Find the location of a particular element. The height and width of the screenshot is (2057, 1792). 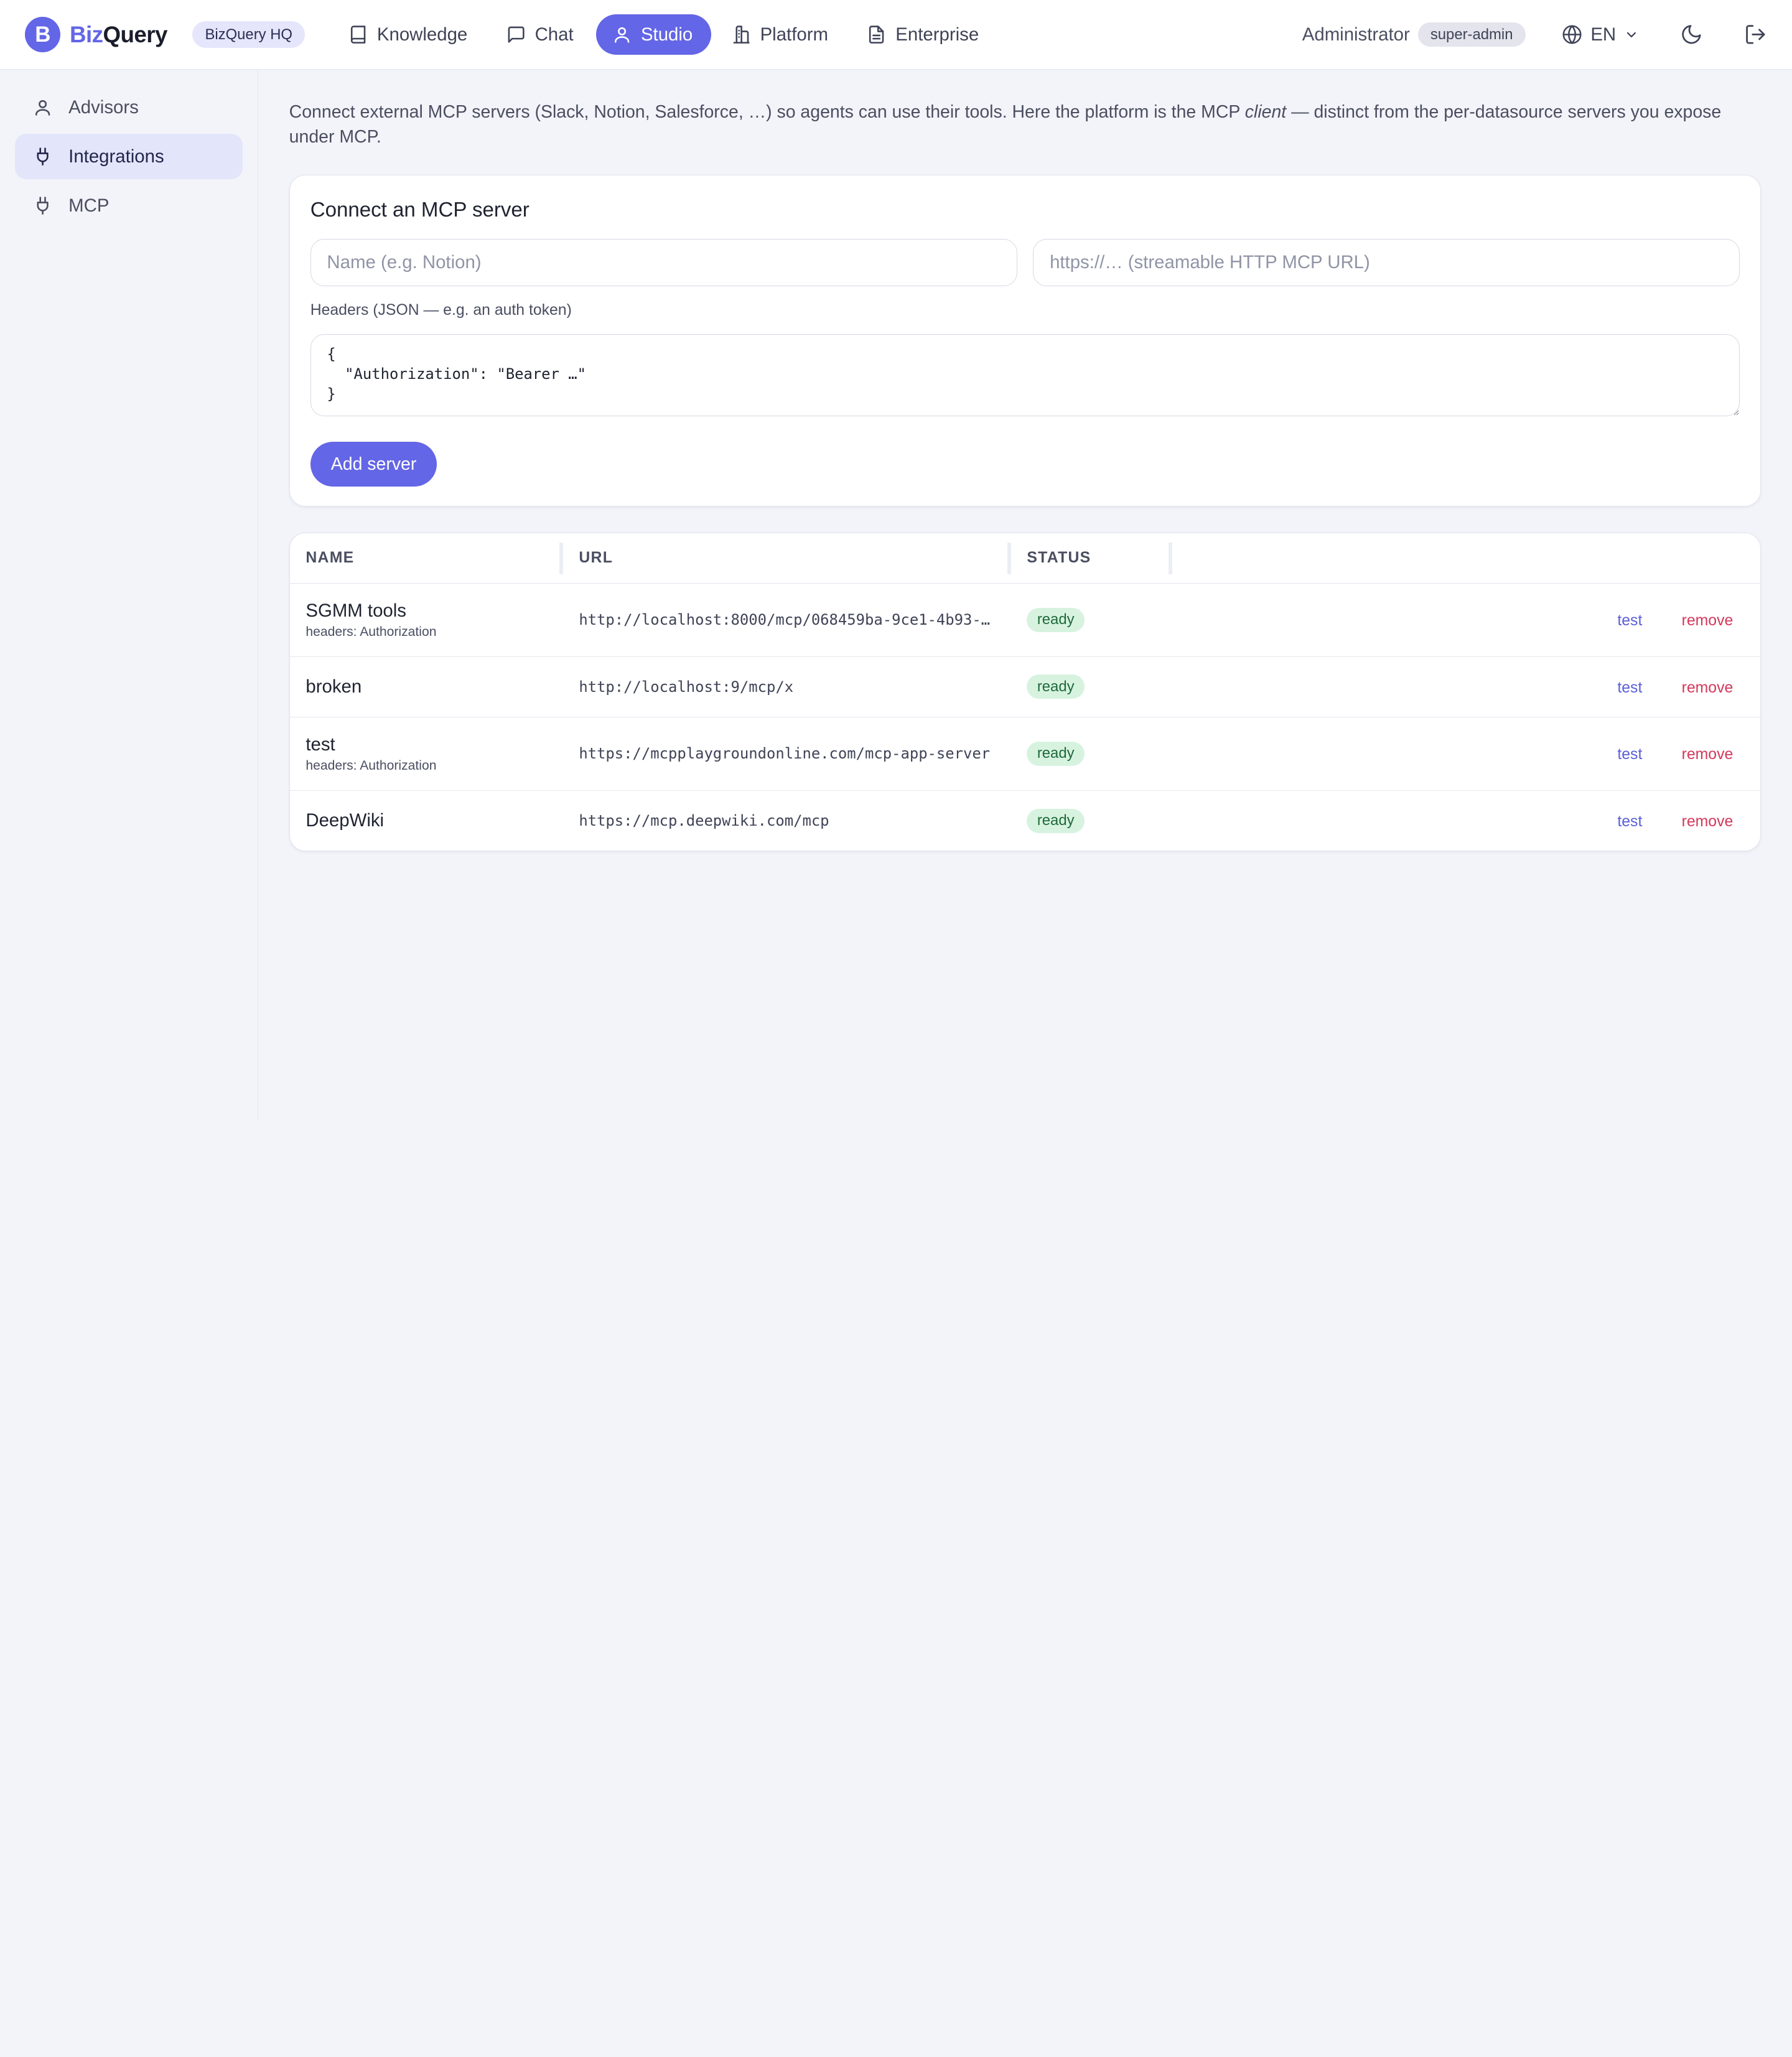

sidebar-item-integrations: Integrations is located at coordinates (128, 156).